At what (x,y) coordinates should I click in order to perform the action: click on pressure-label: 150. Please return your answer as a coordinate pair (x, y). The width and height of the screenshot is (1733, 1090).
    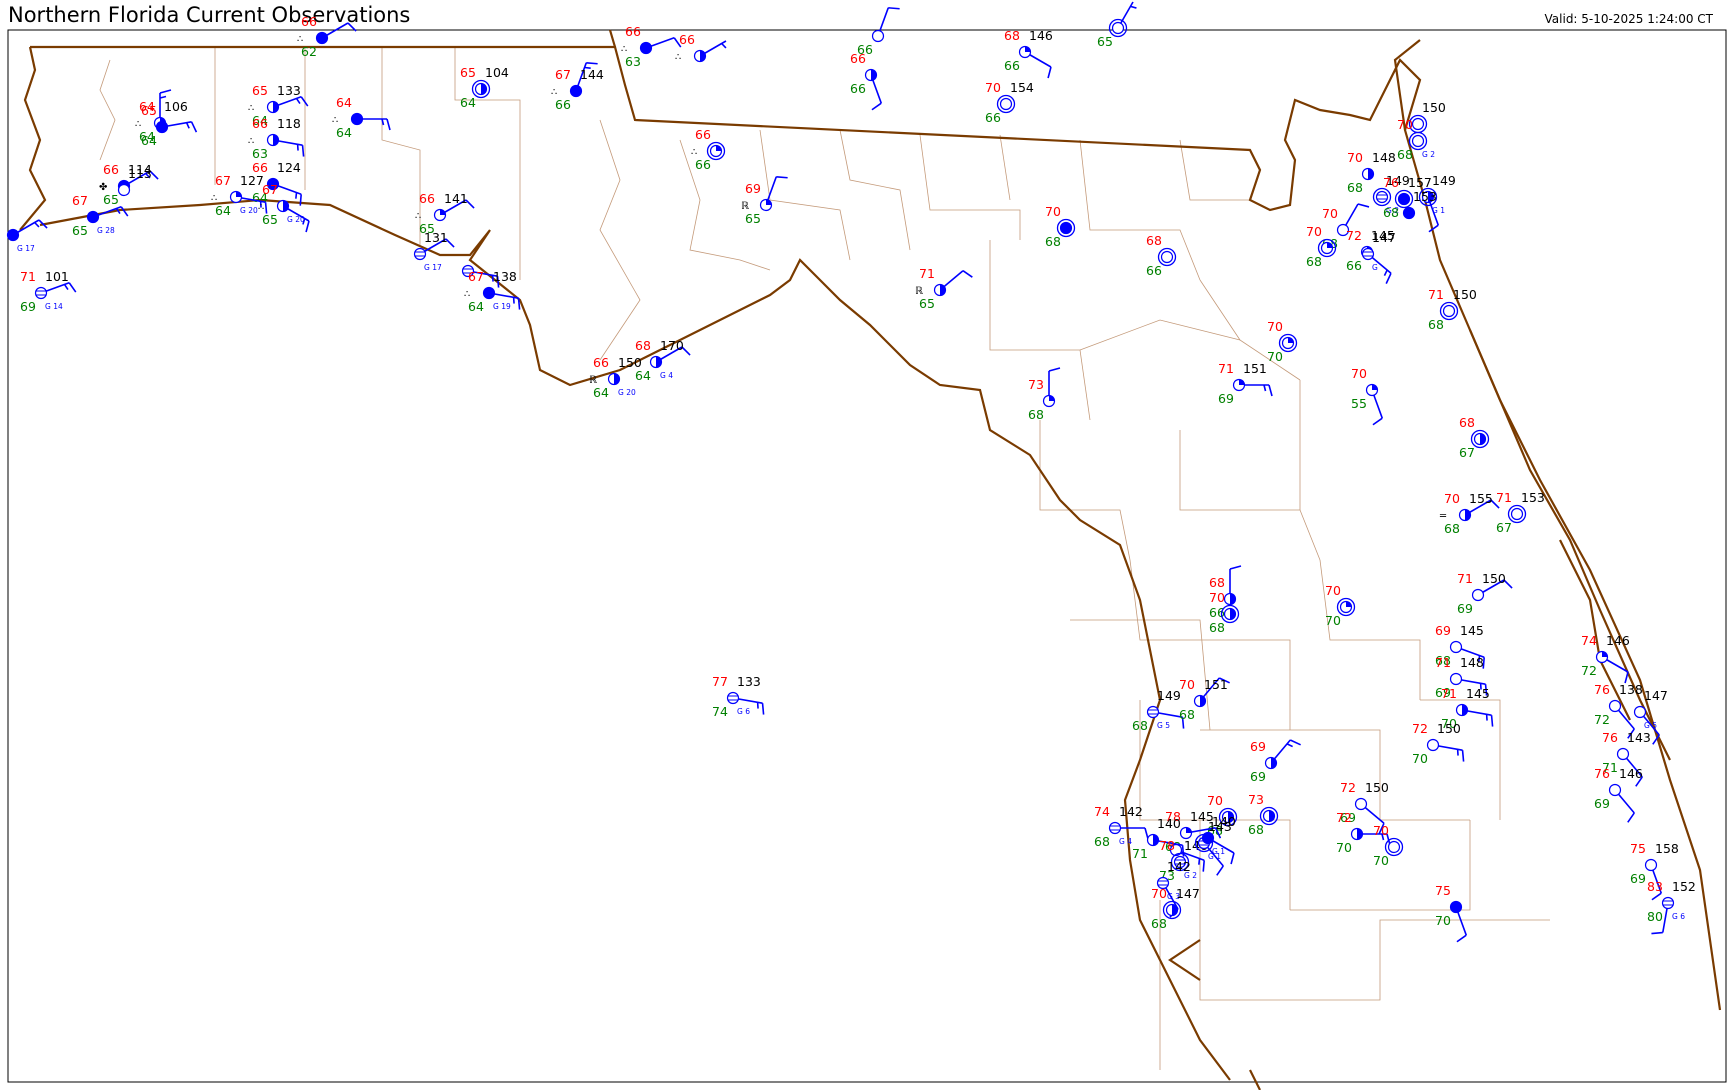
    Looking at the image, I should click on (1465, 294).